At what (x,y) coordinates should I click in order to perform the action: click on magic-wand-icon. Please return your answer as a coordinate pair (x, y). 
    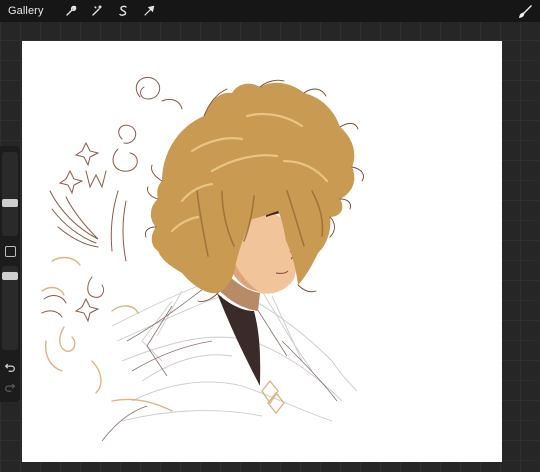
    Looking at the image, I should click on (97, 11).